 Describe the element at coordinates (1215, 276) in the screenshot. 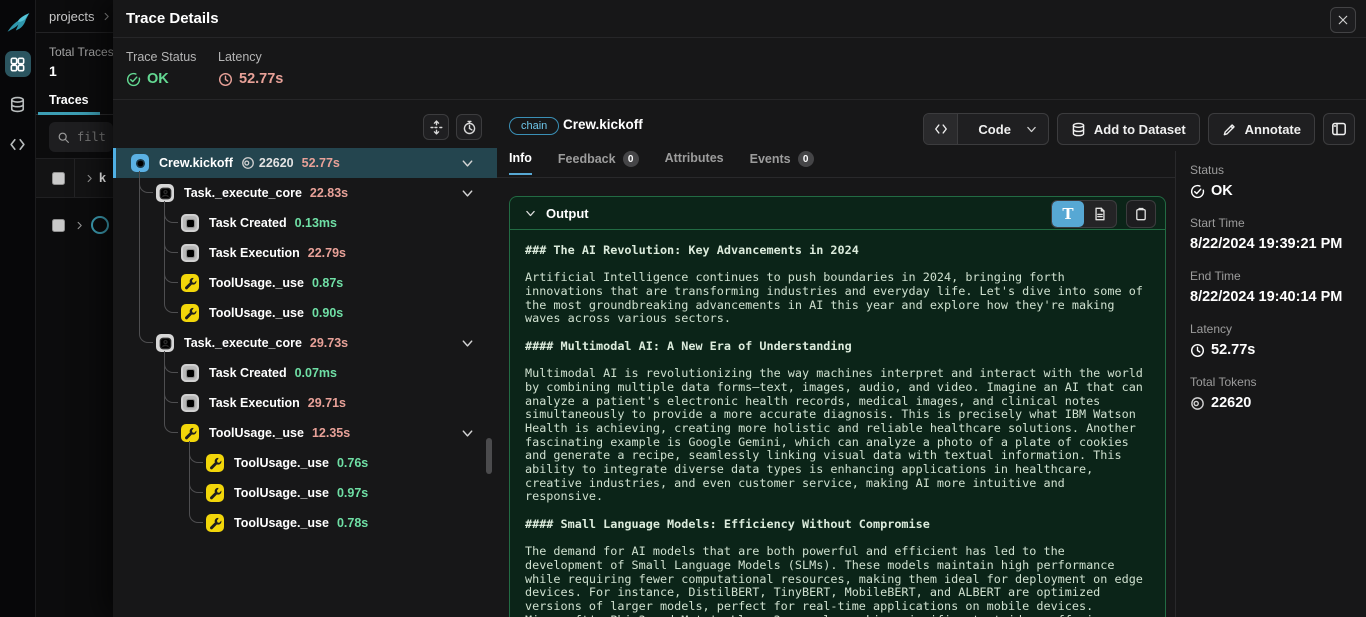

I see `meta-label: End Time` at that location.